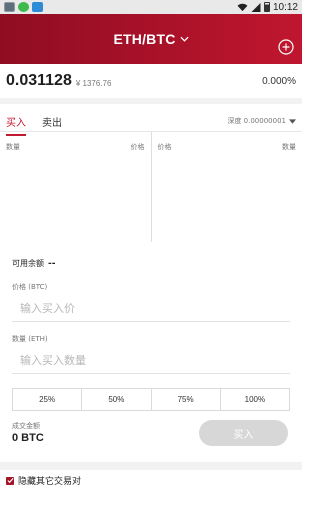  What do you see at coordinates (52, 122) in the screenshot?
I see `tab-sell: 卖出` at bounding box center [52, 122].